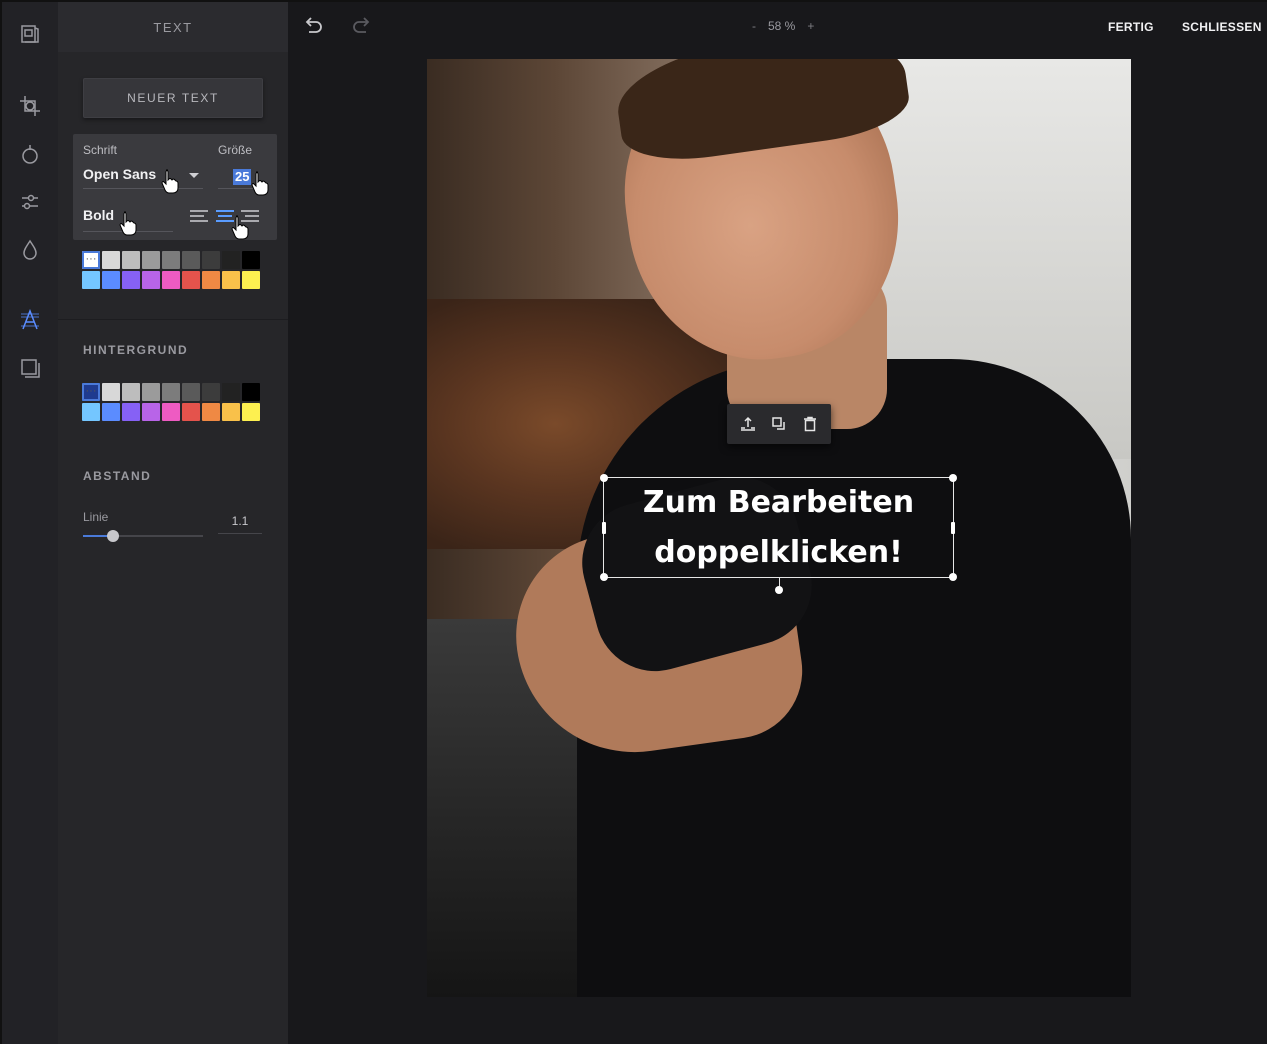 The image size is (1267, 1044). I want to click on duplicate-icon, so click(779, 424).